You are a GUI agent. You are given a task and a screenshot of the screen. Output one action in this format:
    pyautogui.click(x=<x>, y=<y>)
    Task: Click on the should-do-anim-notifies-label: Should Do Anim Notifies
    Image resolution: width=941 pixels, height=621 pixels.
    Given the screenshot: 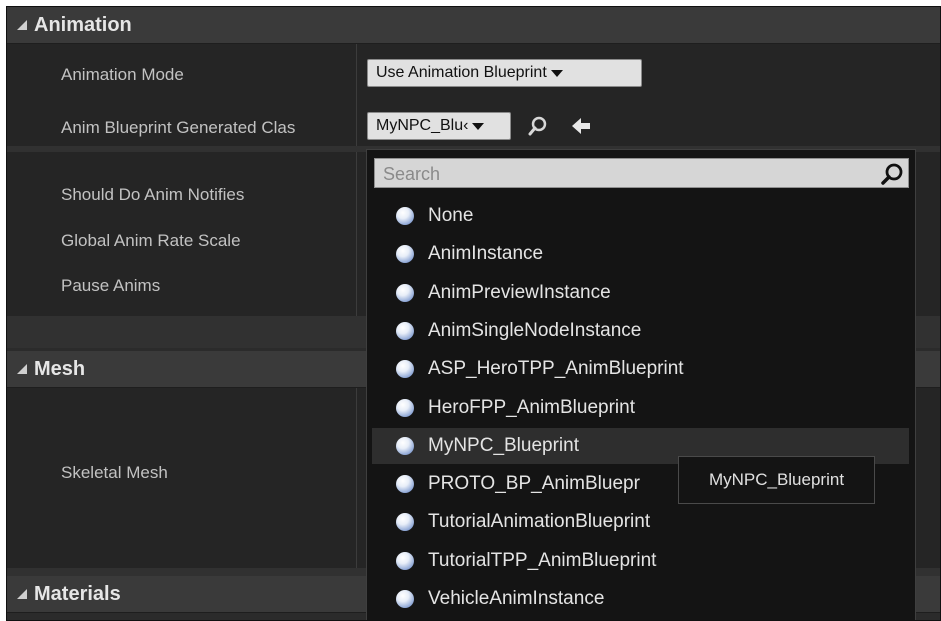 What is the action you would take?
    pyautogui.click(x=153, y=194)
    